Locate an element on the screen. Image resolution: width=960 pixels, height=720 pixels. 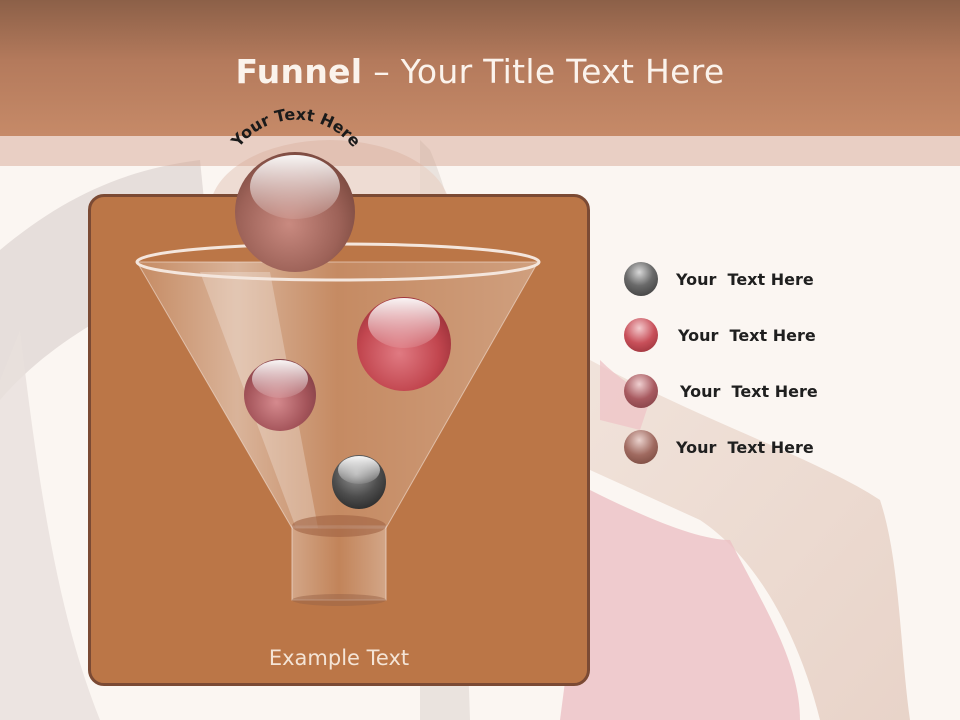
legend-item-3: Your Text Here is located at coordinates (721, 391).